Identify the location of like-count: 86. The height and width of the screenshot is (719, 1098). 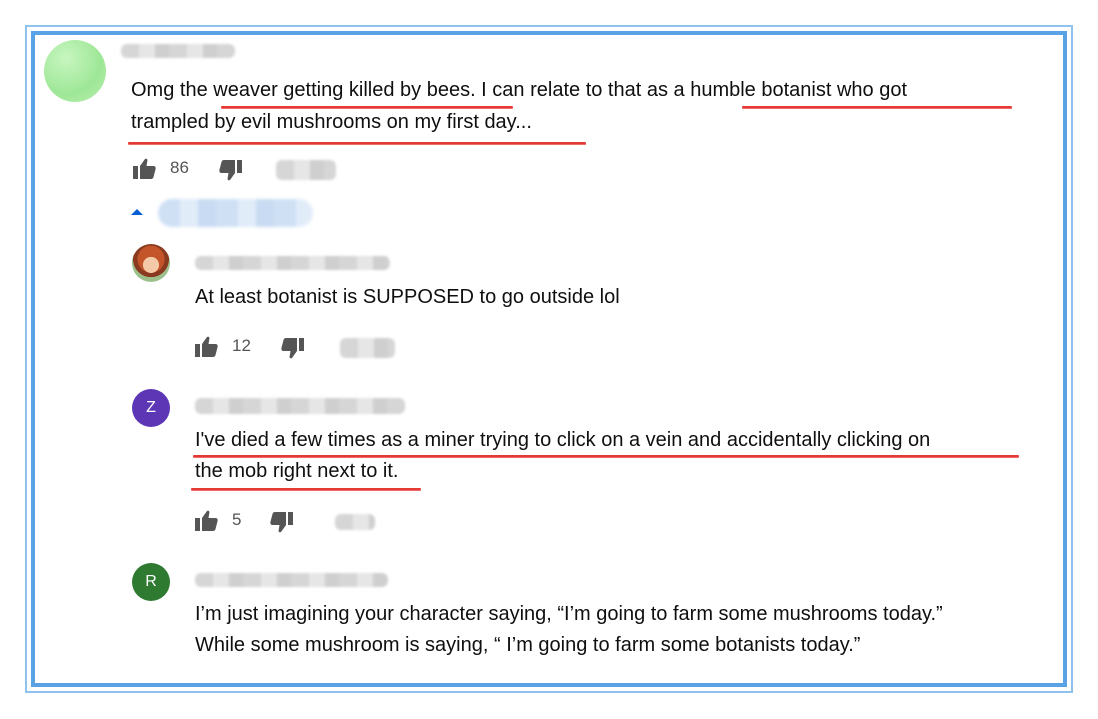
(179, 167).